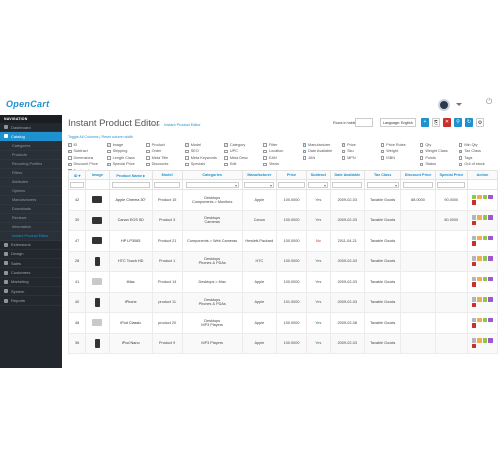 Image resolution: width=500 pixels, height=450 pixels. I want to click on sidebar-subitem: Recurring Profiles, so click(31, 164).